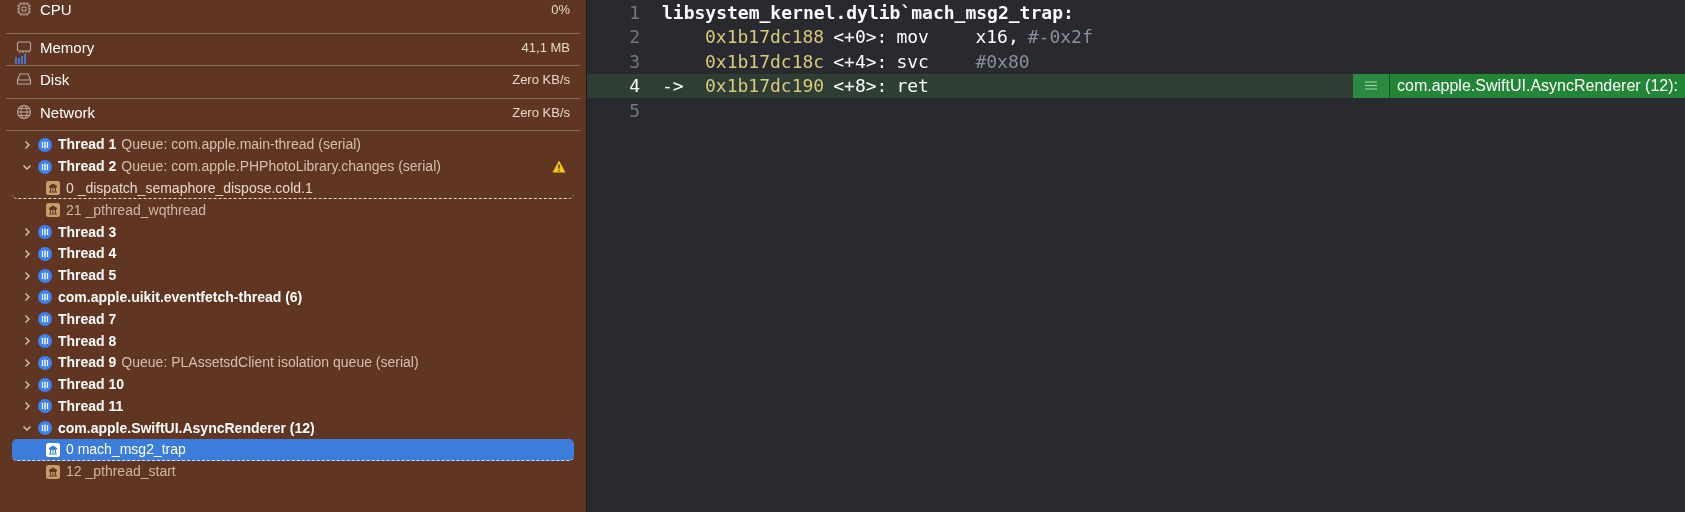 This screenshot has height=512, width=1685. I want to click on warning-icon, so click(559, 167).